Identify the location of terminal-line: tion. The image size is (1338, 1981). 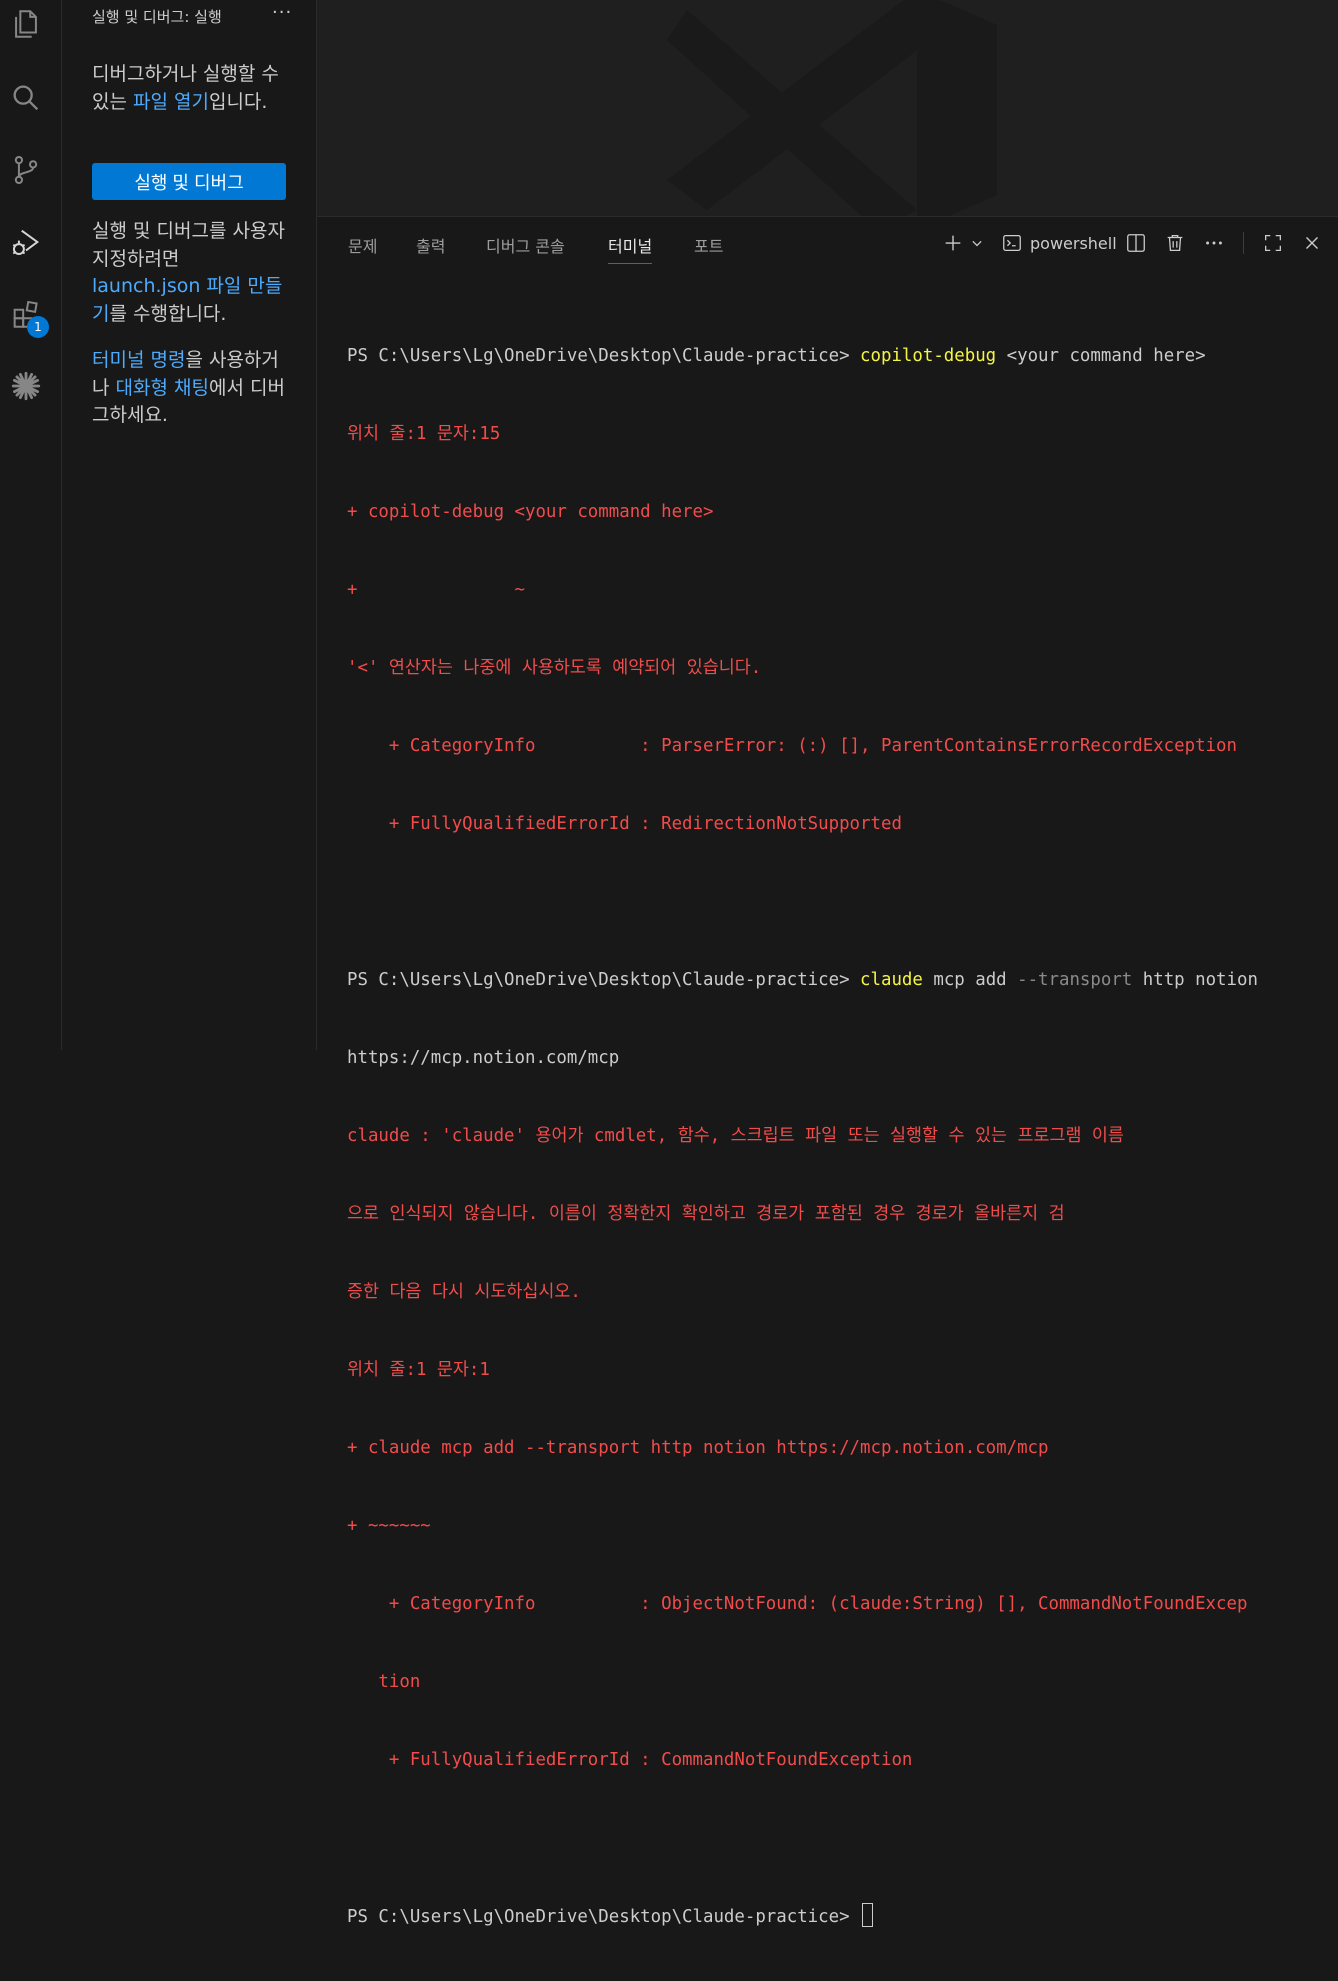
(384, 1682).